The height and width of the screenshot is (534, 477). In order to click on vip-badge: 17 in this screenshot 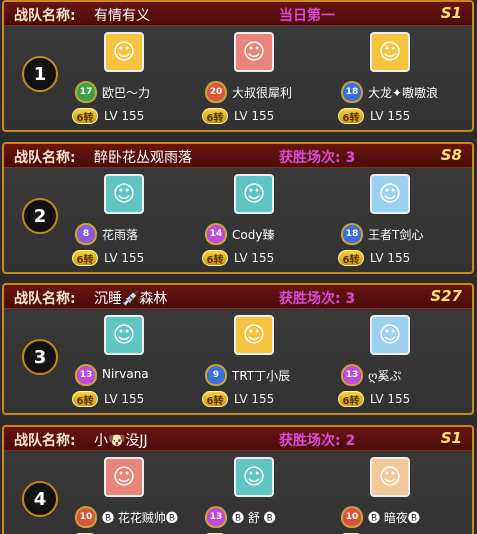, I will do `click(86, 92)`.